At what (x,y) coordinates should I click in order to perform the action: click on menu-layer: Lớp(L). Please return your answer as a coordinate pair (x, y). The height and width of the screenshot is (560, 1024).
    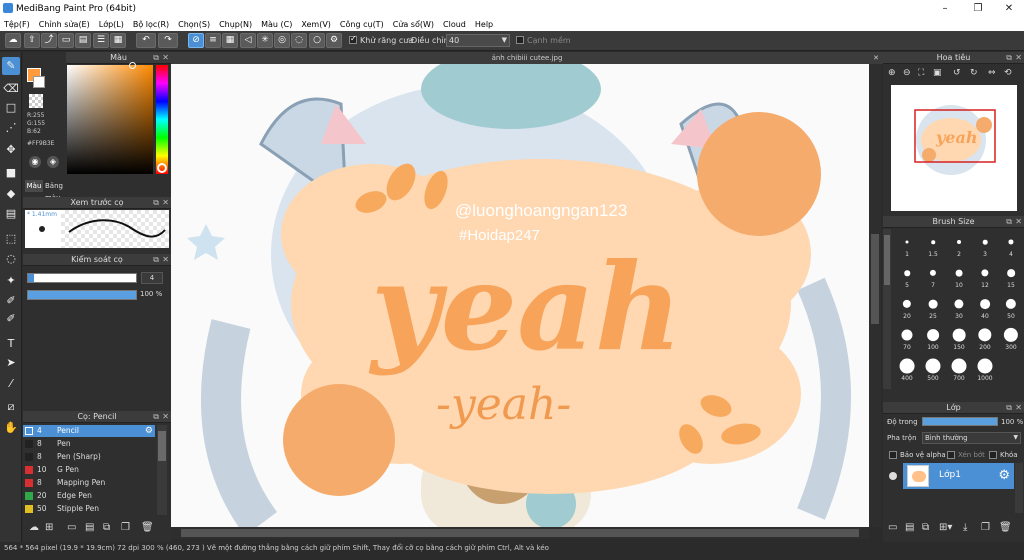
    Looking at the image, I should click on (111, 24).